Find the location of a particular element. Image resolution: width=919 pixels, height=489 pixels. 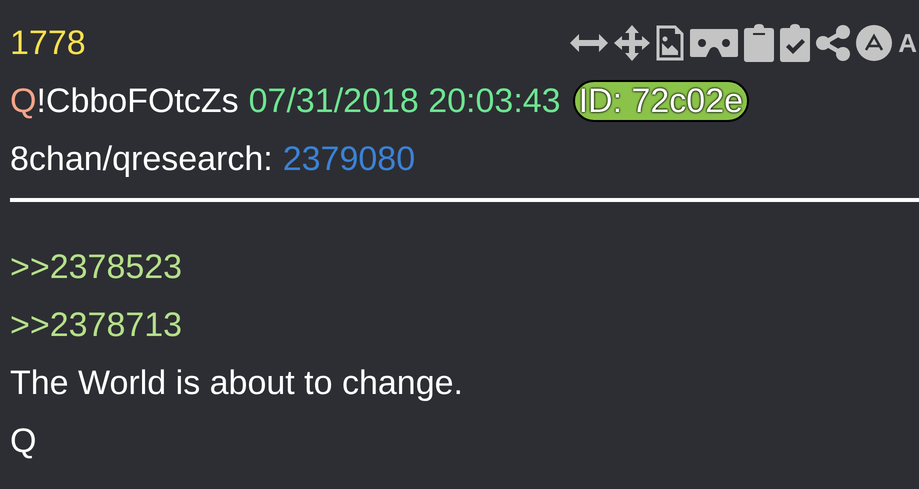

post-timestamp: 07/31/2018 20:03:43 is located at coordinates (404, 101).